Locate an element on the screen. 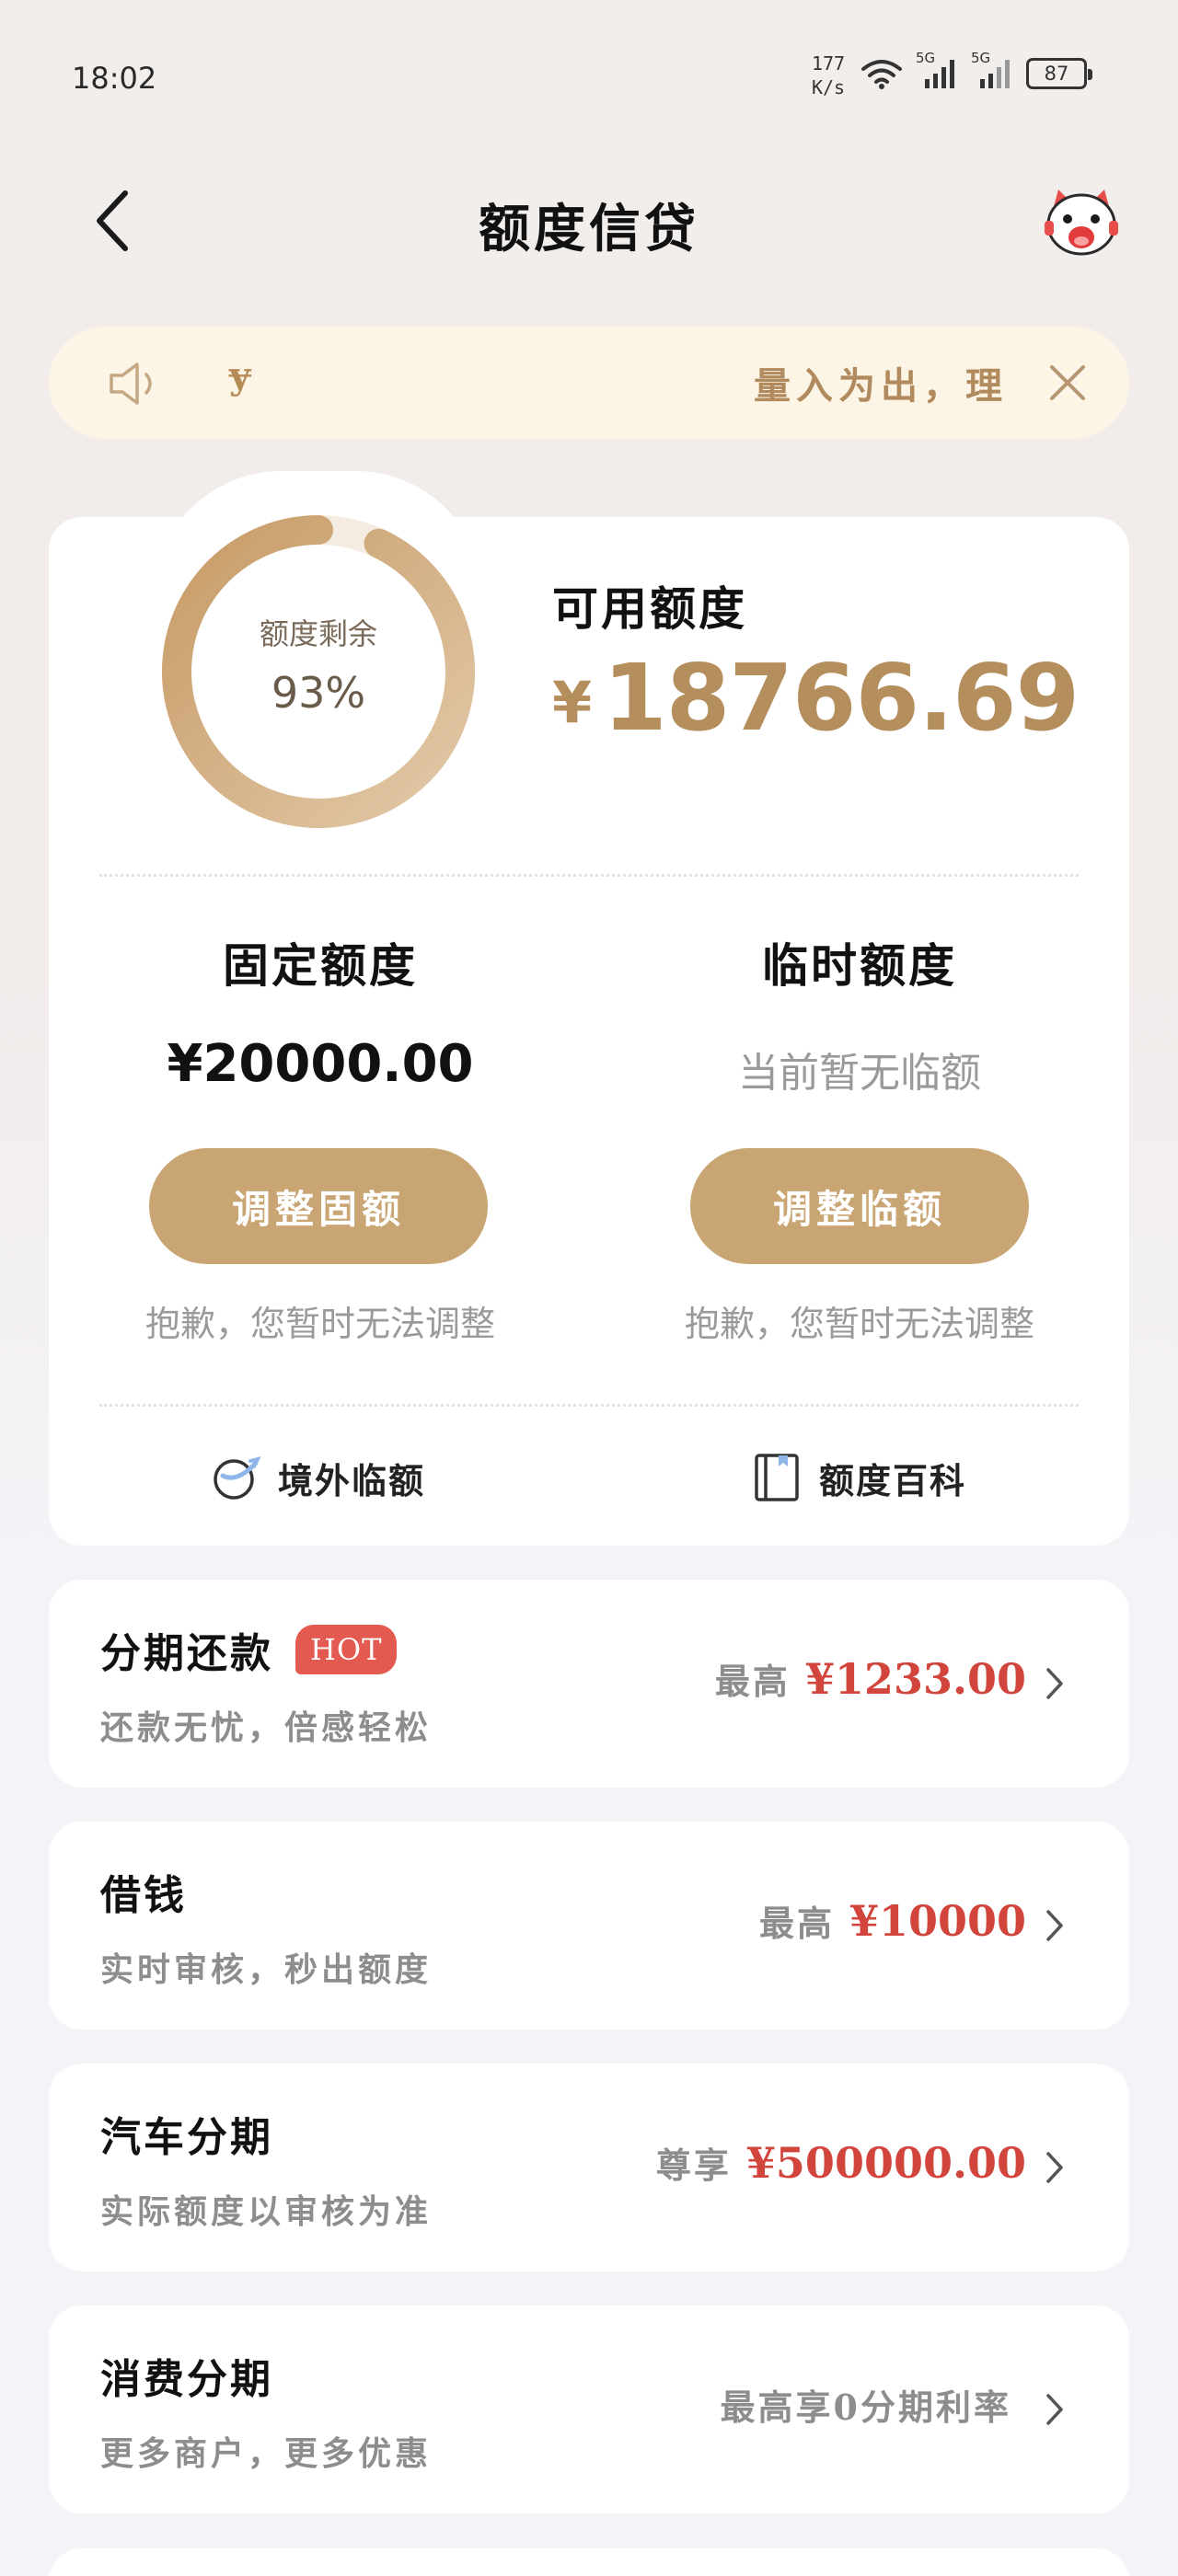 Image resolution: width=1178 pixels, height=2576 pixels. product-title: 汽车分期 is located at coordinates (186, 2137).